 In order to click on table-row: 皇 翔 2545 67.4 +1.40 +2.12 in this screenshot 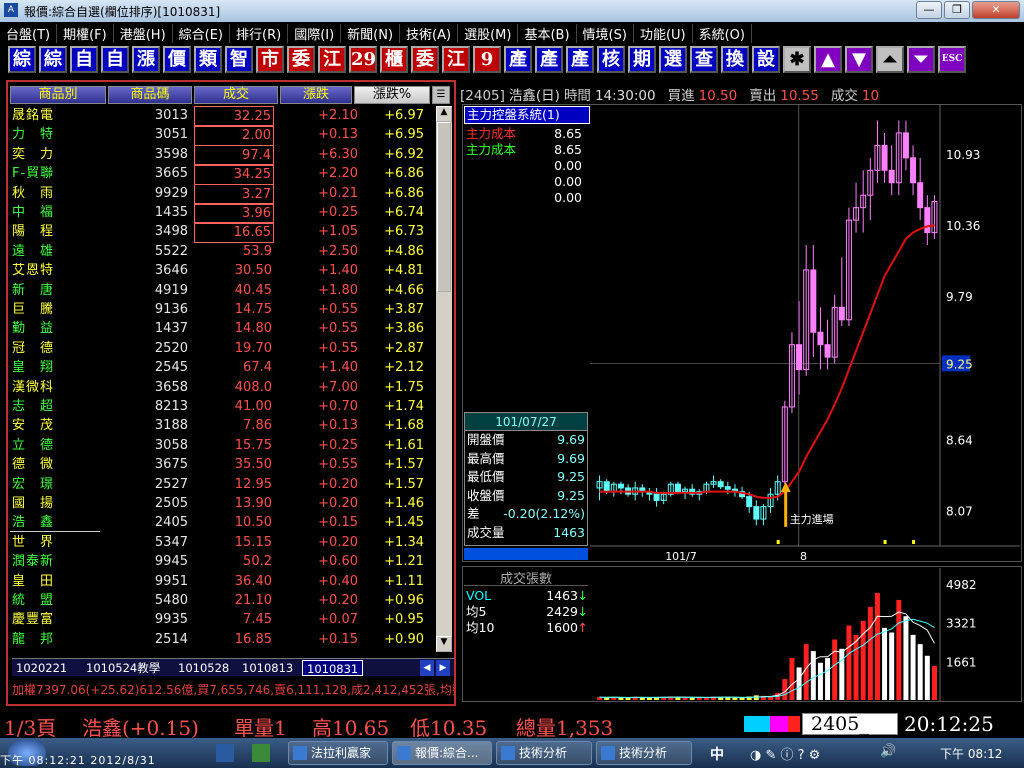, I will do `click(222, 367)`.